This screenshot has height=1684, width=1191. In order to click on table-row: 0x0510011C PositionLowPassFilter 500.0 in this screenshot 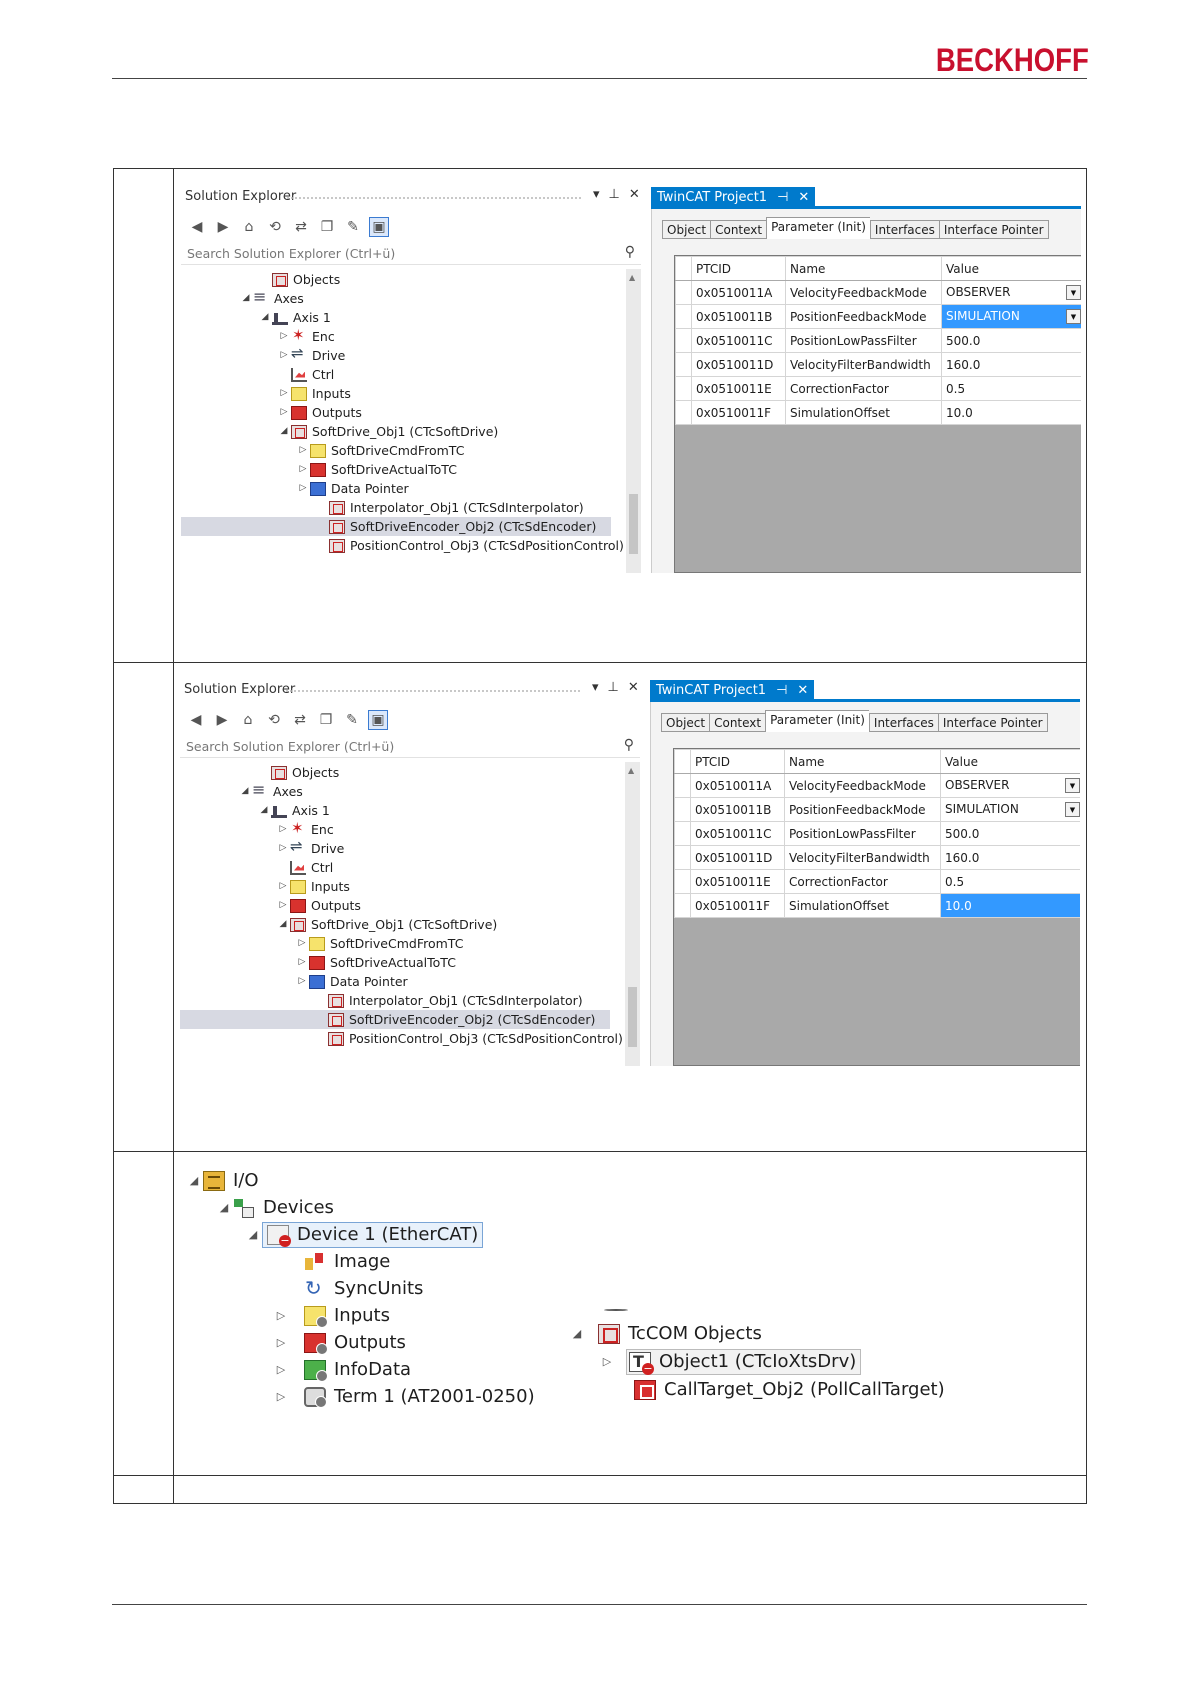, I will do `click(877, 833)`.